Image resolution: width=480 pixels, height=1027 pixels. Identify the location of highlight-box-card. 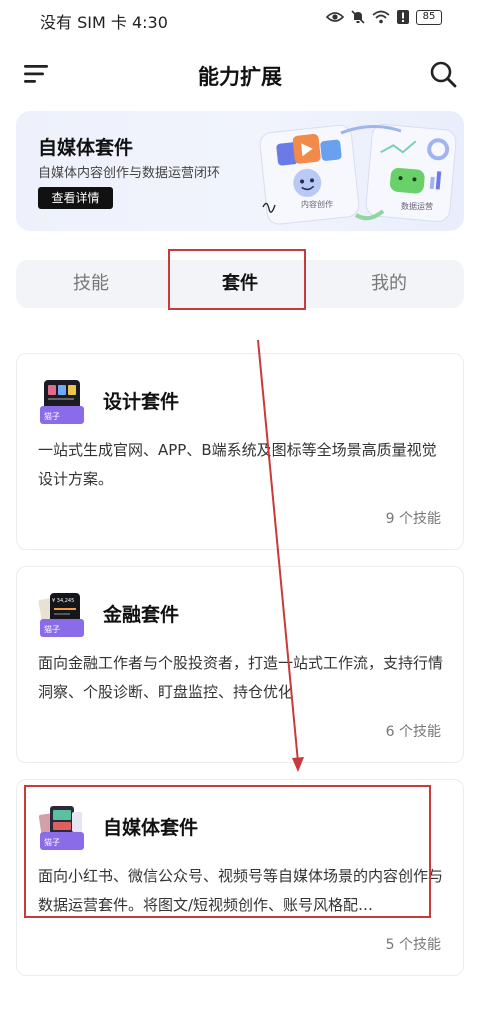
(227, 851).